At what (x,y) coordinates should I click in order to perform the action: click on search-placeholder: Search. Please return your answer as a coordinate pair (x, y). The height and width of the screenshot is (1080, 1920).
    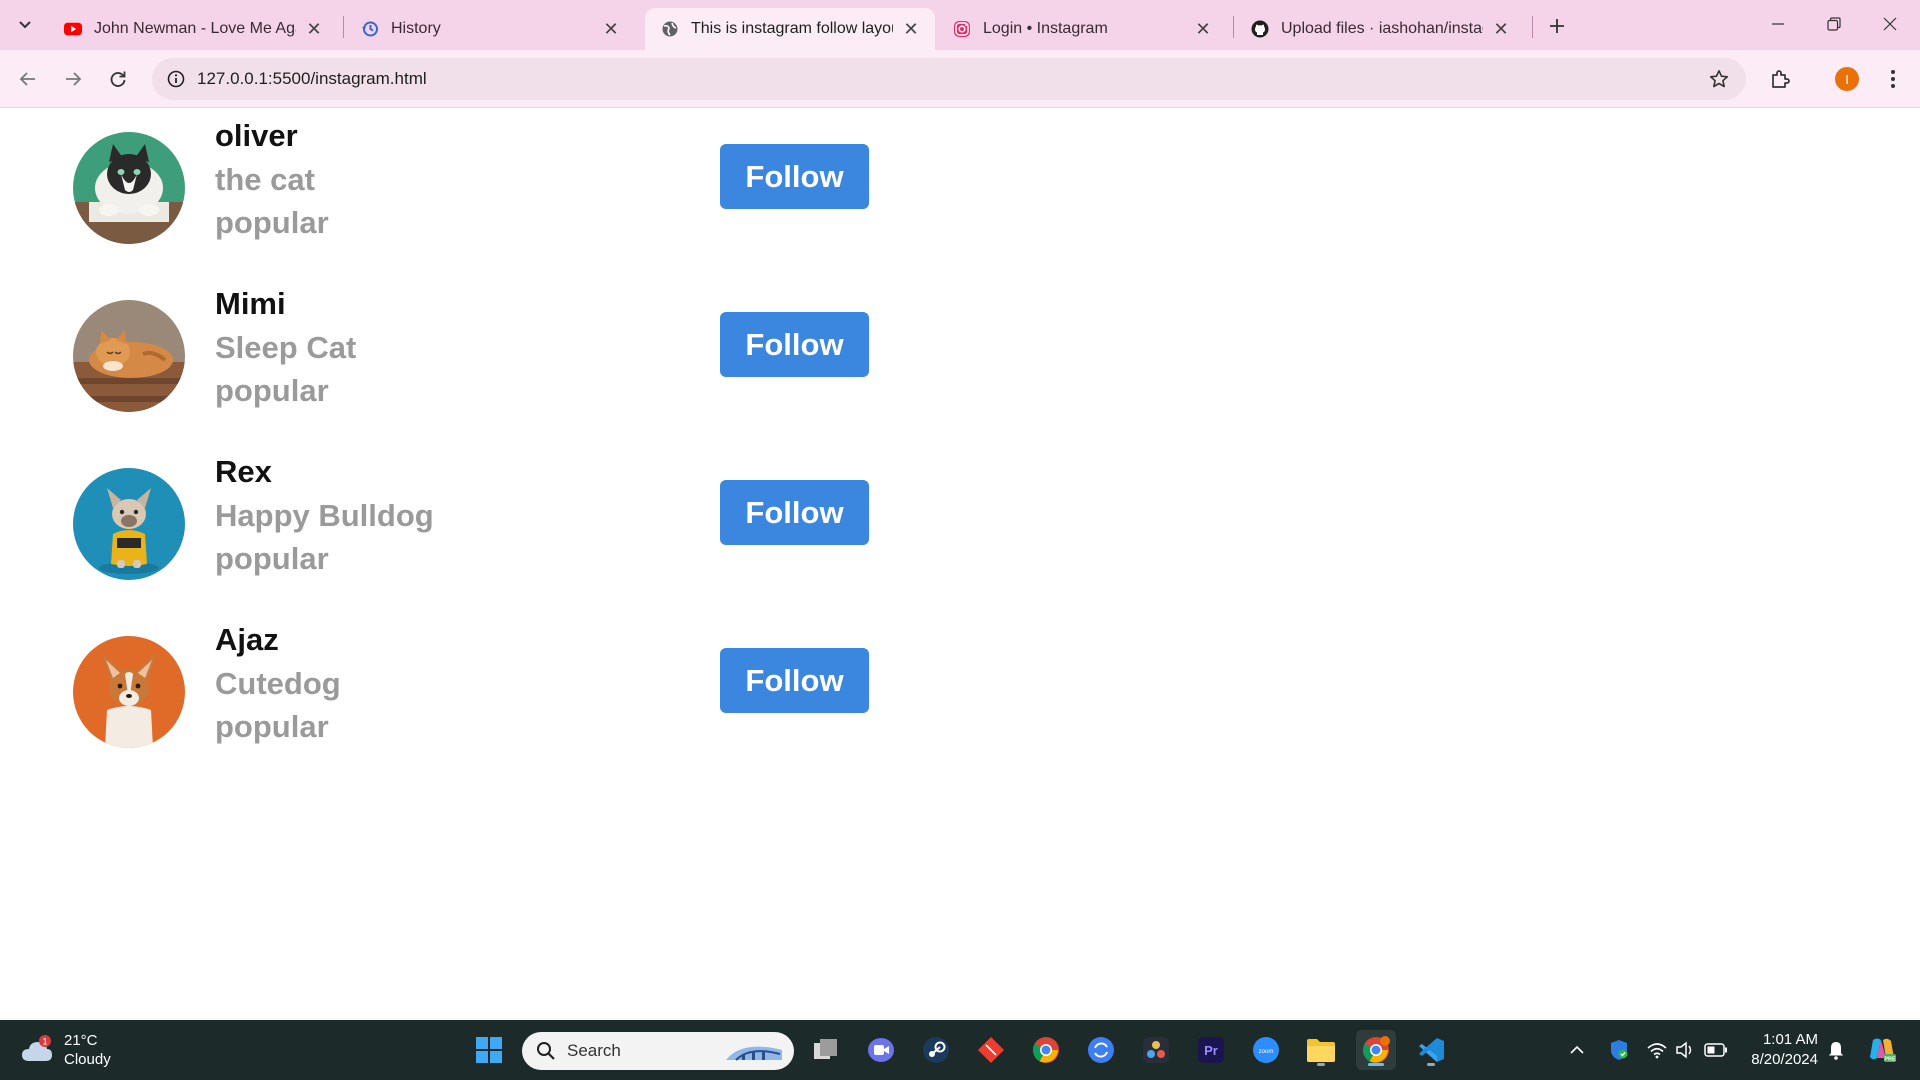
    Looking at the image, I should click on (594, 1050).